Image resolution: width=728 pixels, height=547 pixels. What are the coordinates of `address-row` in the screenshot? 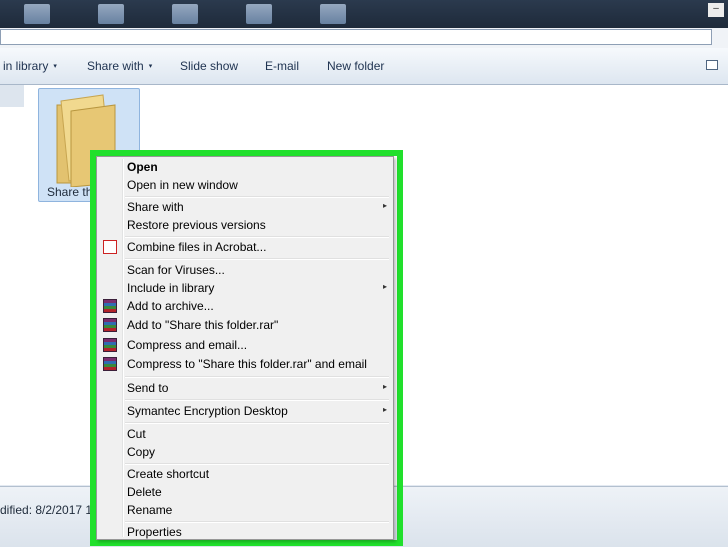 It's located at (364, 38).